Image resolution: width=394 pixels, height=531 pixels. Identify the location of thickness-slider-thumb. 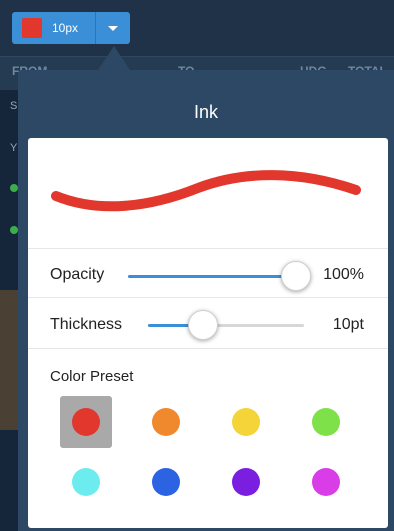
(202, 325).